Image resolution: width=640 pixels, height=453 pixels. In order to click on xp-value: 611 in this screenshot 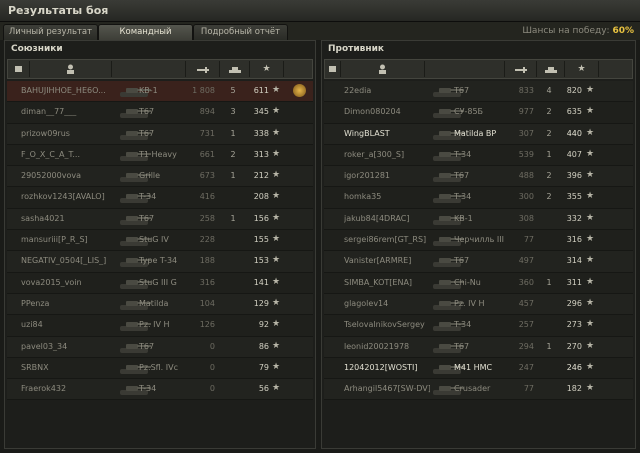, I will do `click(261, 90)`.